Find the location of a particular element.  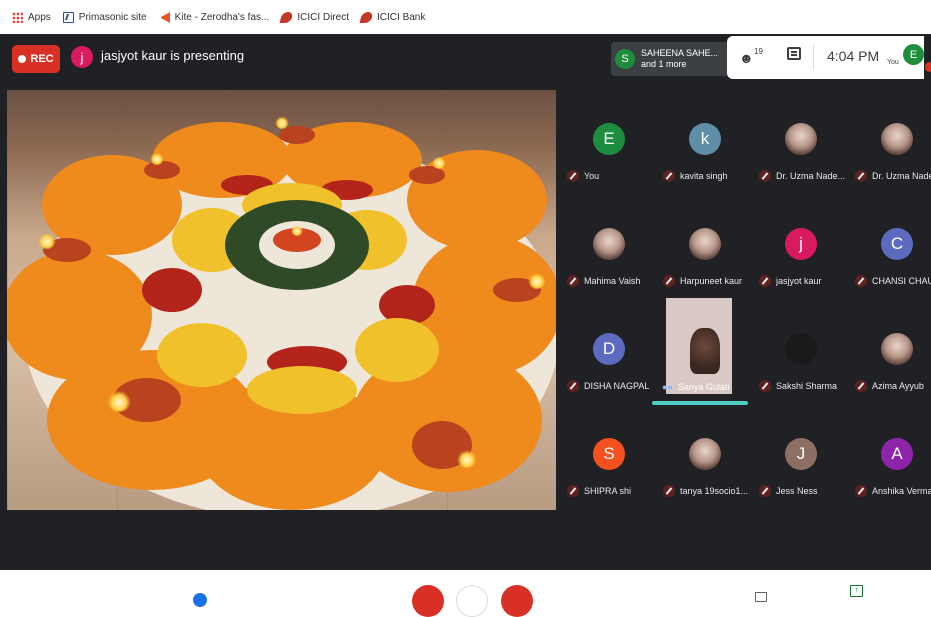

record-dot-icon is located at coordinates (22, 59).